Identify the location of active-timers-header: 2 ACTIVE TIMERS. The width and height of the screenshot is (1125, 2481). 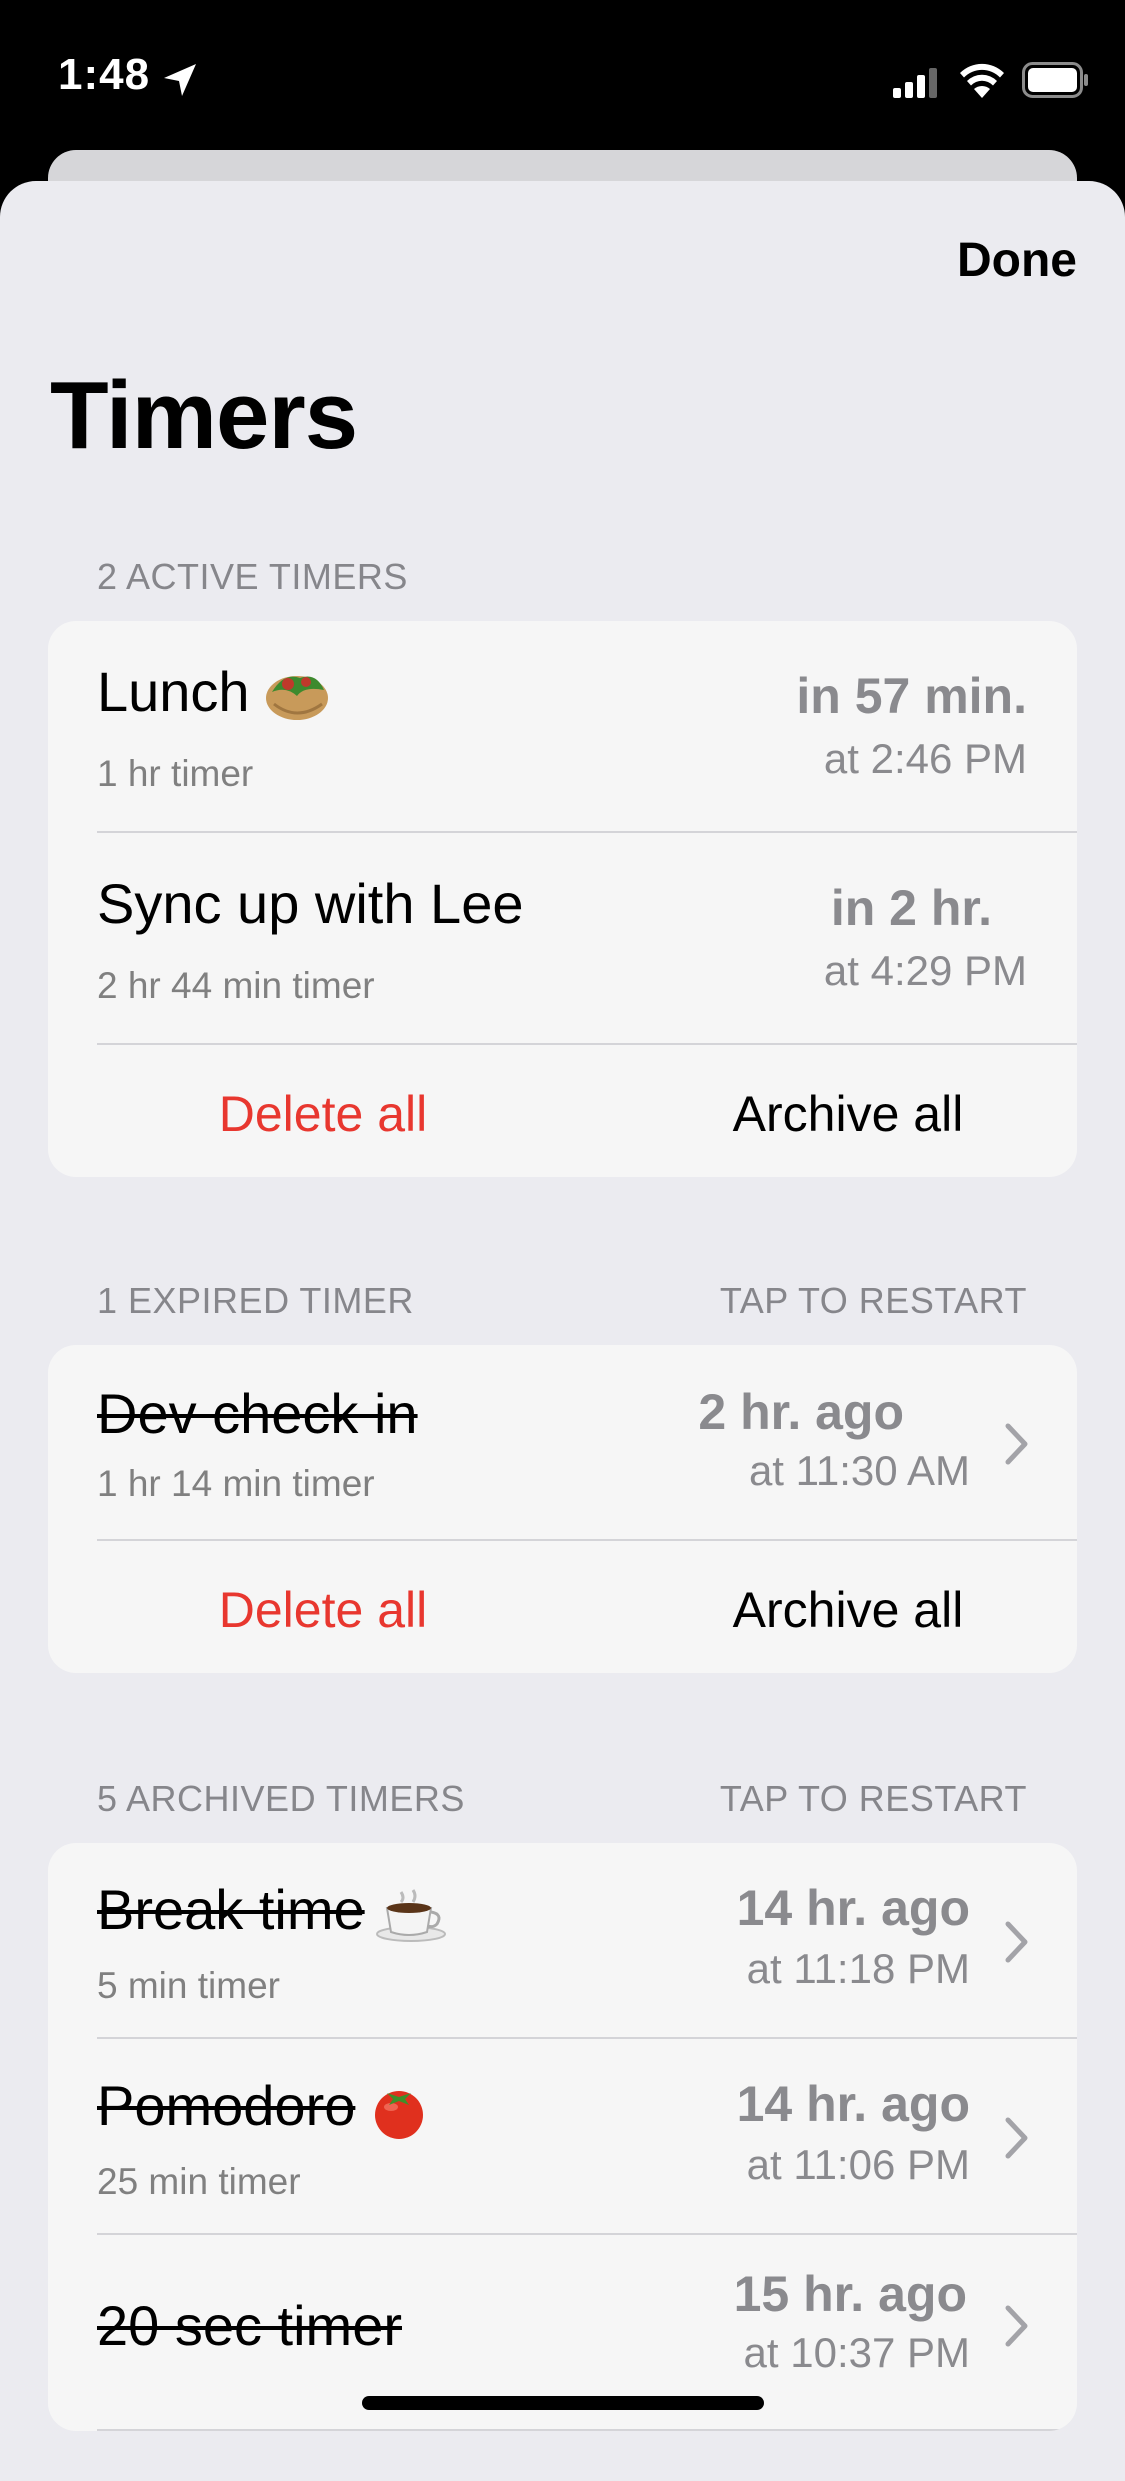
(562, 577).